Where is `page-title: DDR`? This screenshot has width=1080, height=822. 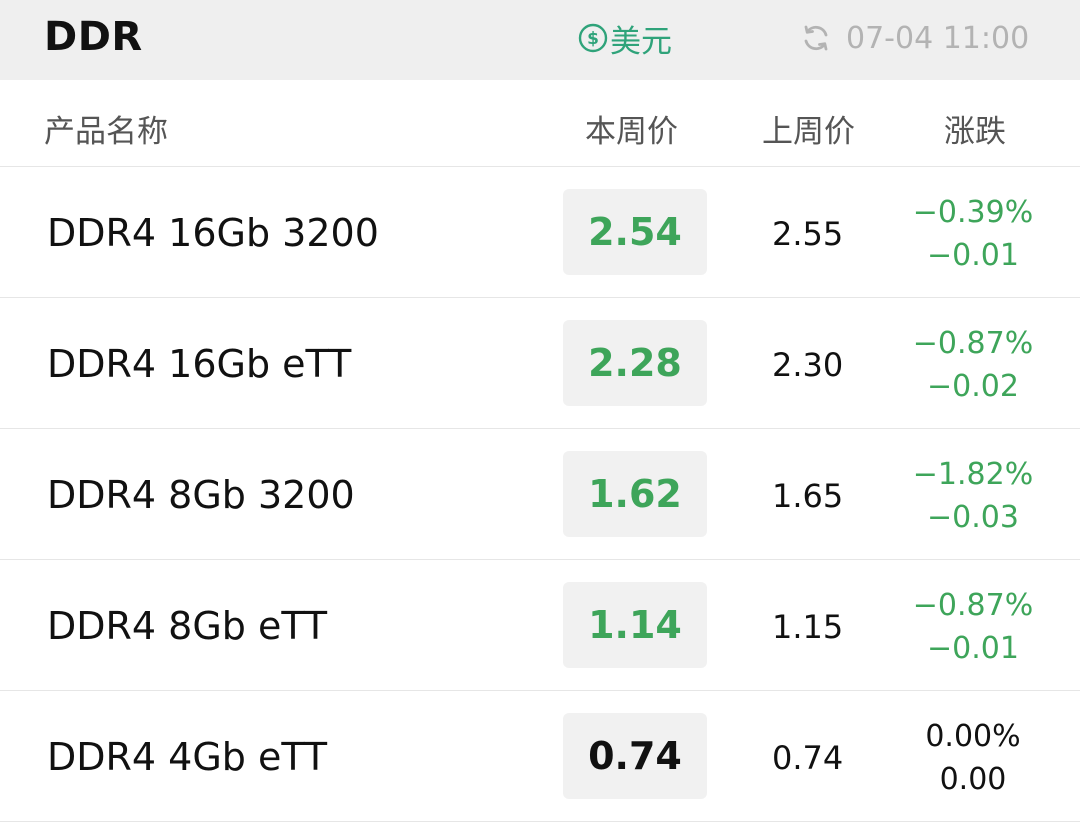 page-title: DDR is located at coordinates (93, 37).